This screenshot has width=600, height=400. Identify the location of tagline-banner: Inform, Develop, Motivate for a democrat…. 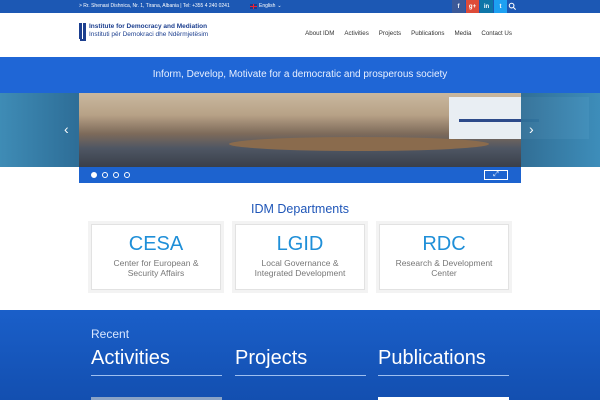
(300, 75).